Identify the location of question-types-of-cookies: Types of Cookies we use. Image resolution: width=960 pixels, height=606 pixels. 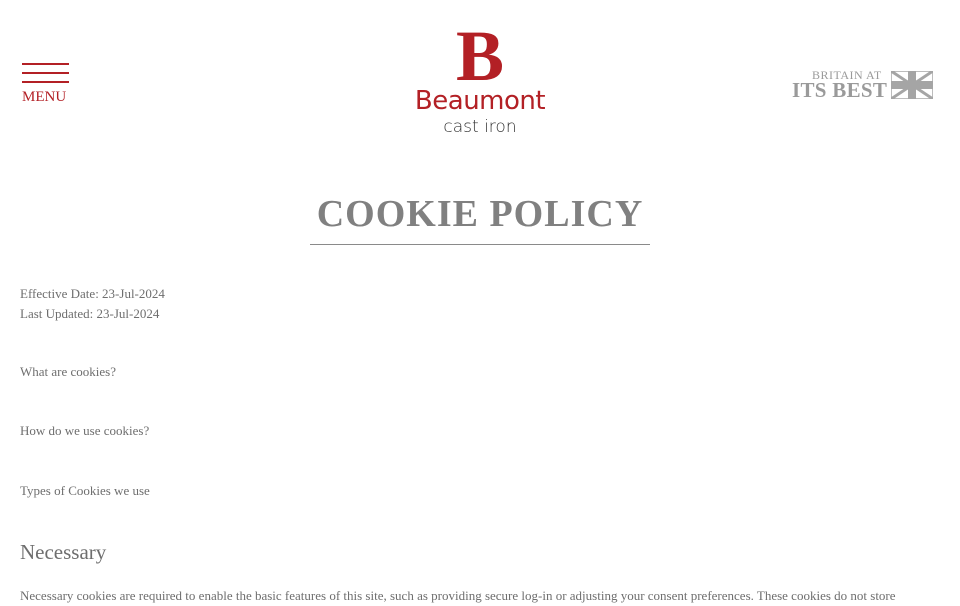
(85, 490).